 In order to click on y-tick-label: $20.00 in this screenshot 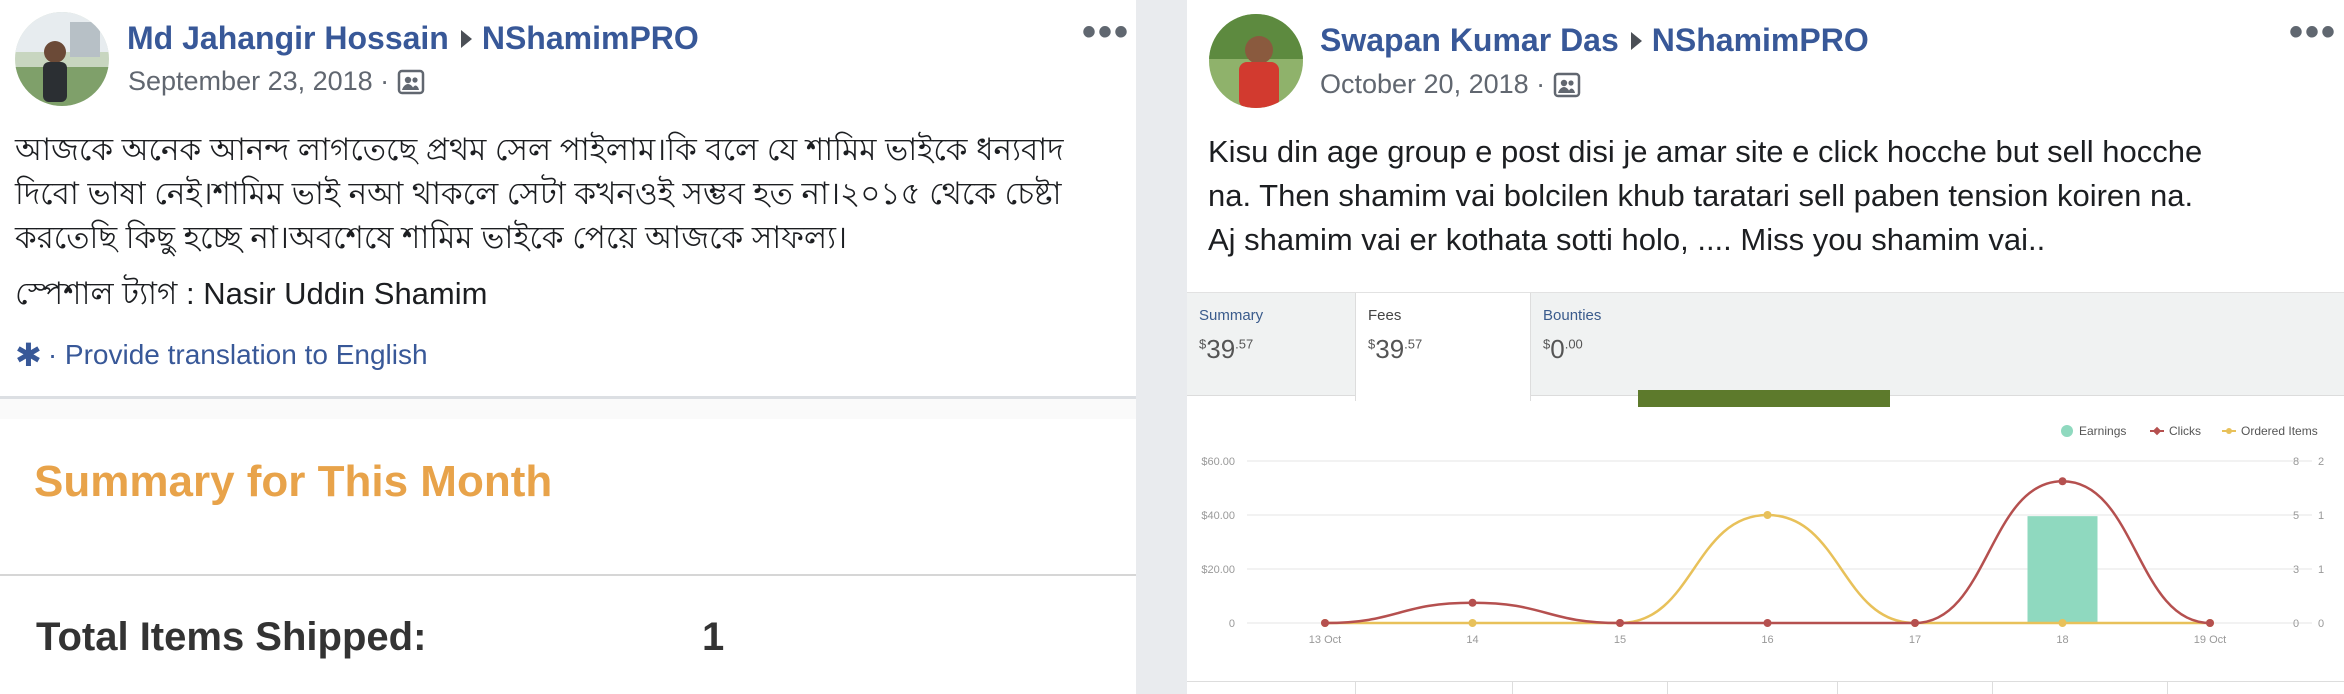, I will do `click(1218, 570)`.